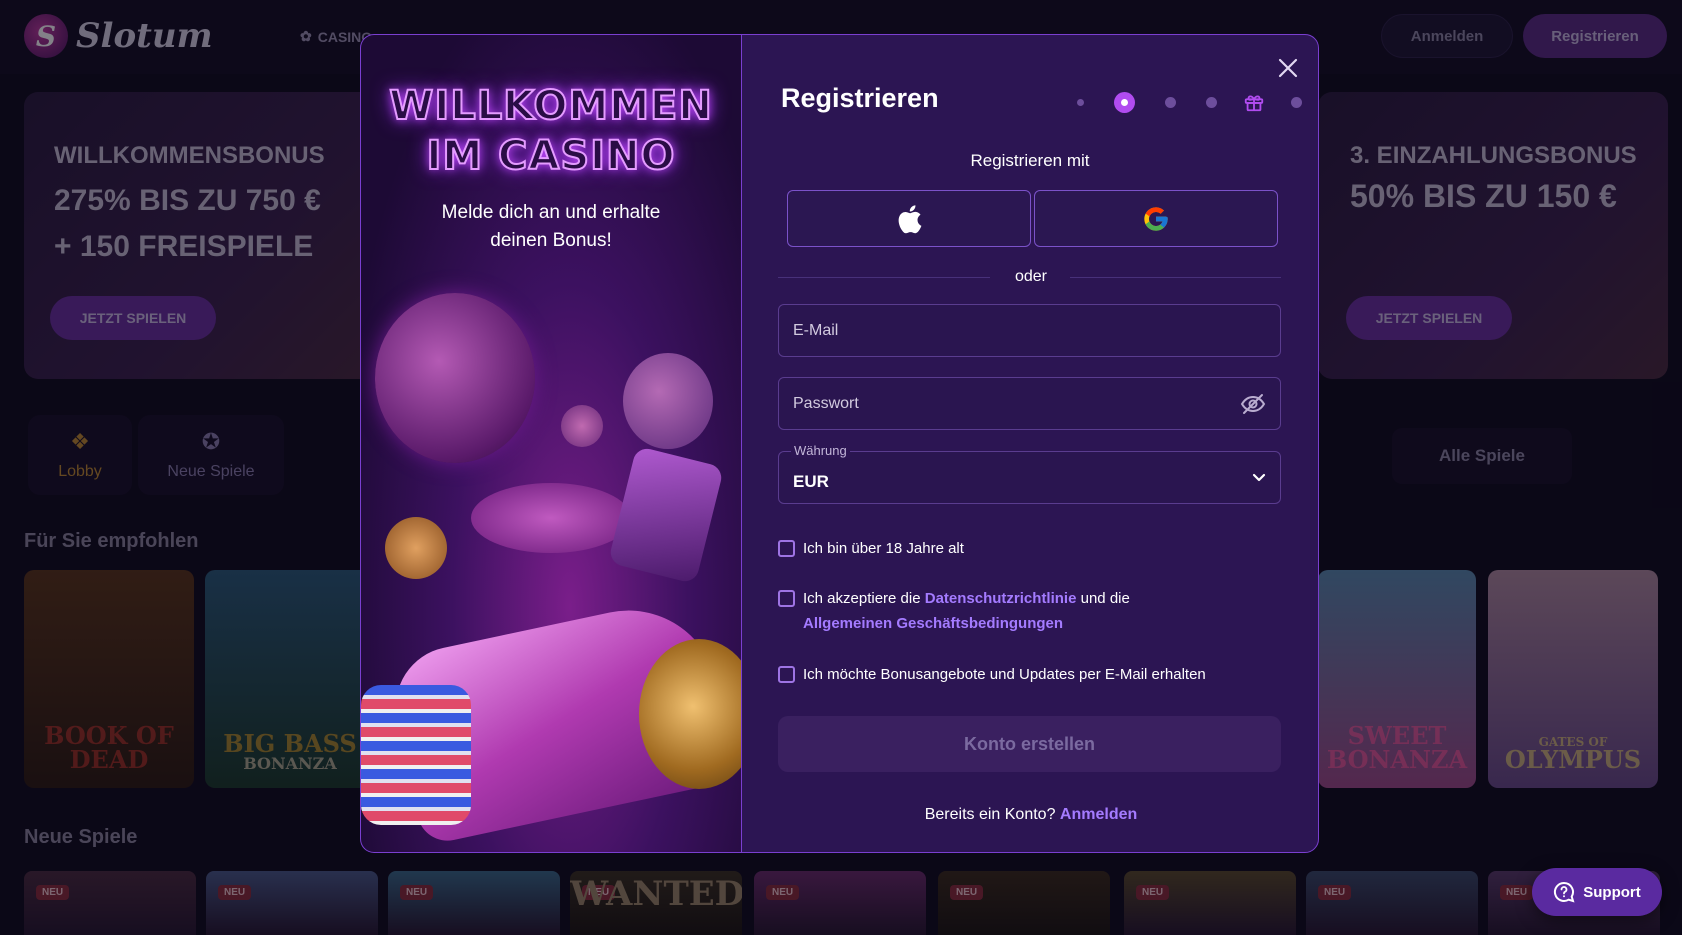  I want to click on or-separator: oder, so click(1031, 276).